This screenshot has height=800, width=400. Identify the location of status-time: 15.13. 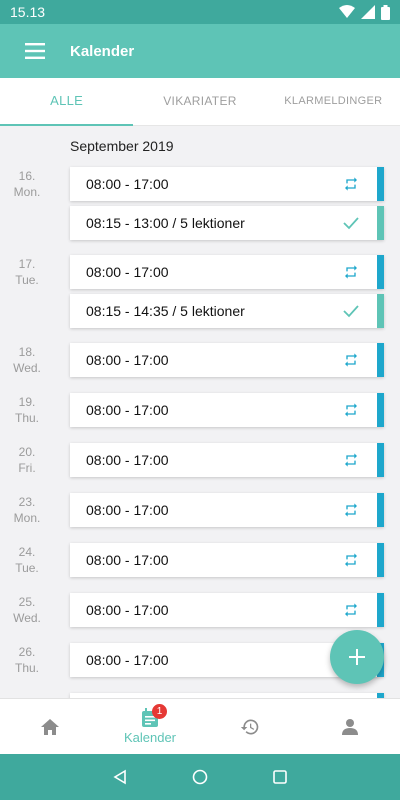
(28, 12).